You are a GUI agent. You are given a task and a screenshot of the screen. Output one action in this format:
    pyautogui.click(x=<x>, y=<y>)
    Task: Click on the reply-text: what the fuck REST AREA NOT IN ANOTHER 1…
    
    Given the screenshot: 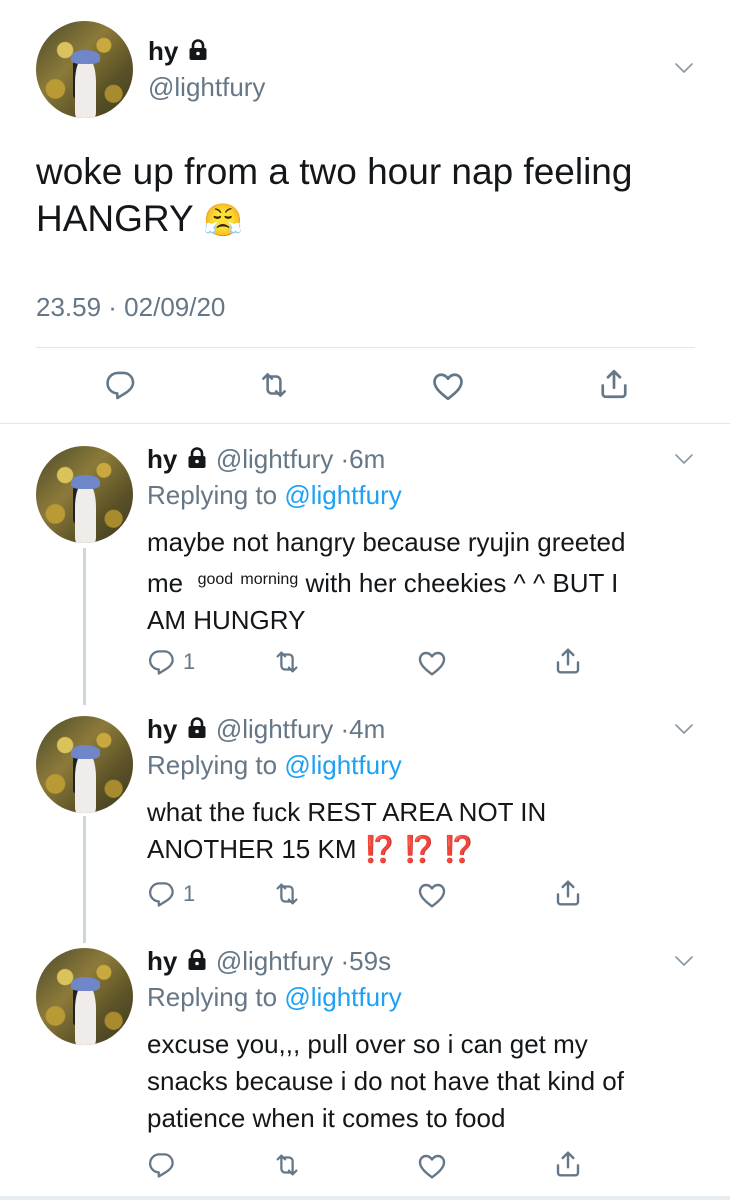 What is the action you would take?
    pyautogui.click(x=419, y=831)
    